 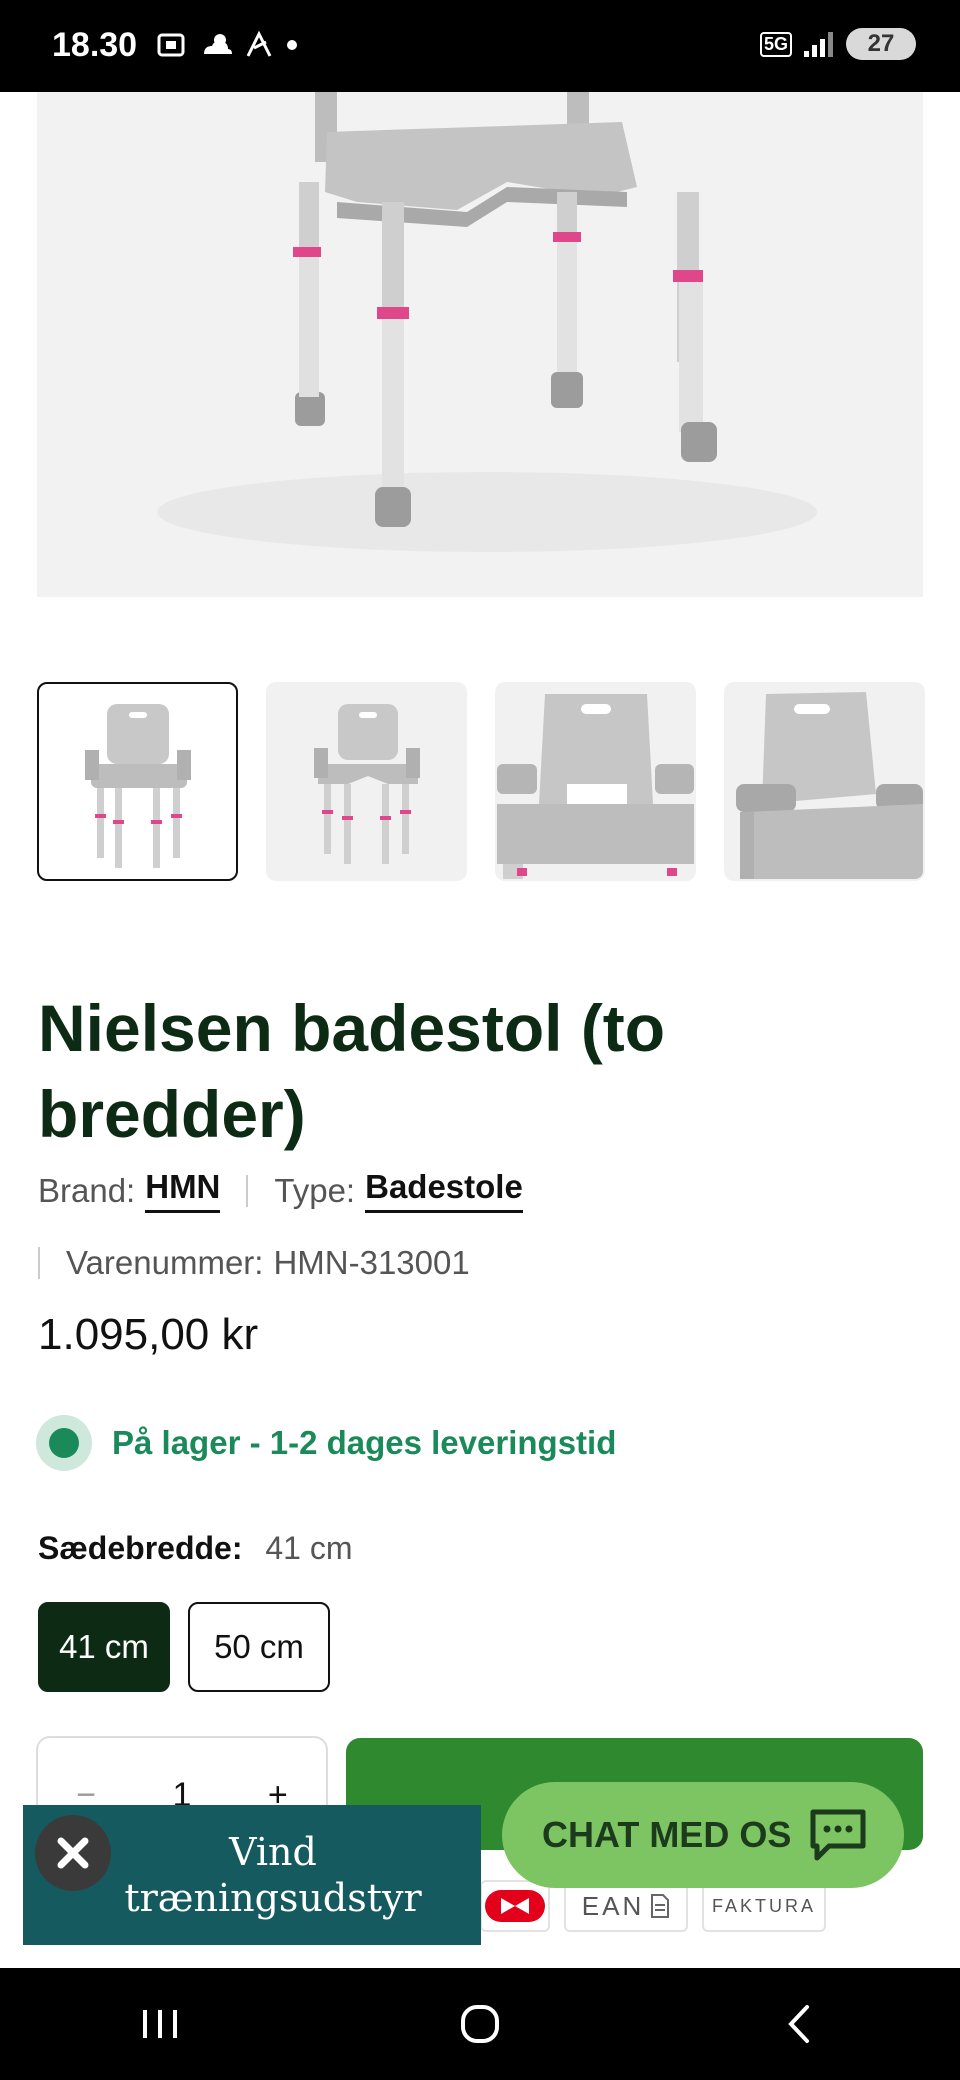 What do you see at coordinates (39, 1263) in the screenshot?
I see `sku-divider` at bounding box center [39, 1263].